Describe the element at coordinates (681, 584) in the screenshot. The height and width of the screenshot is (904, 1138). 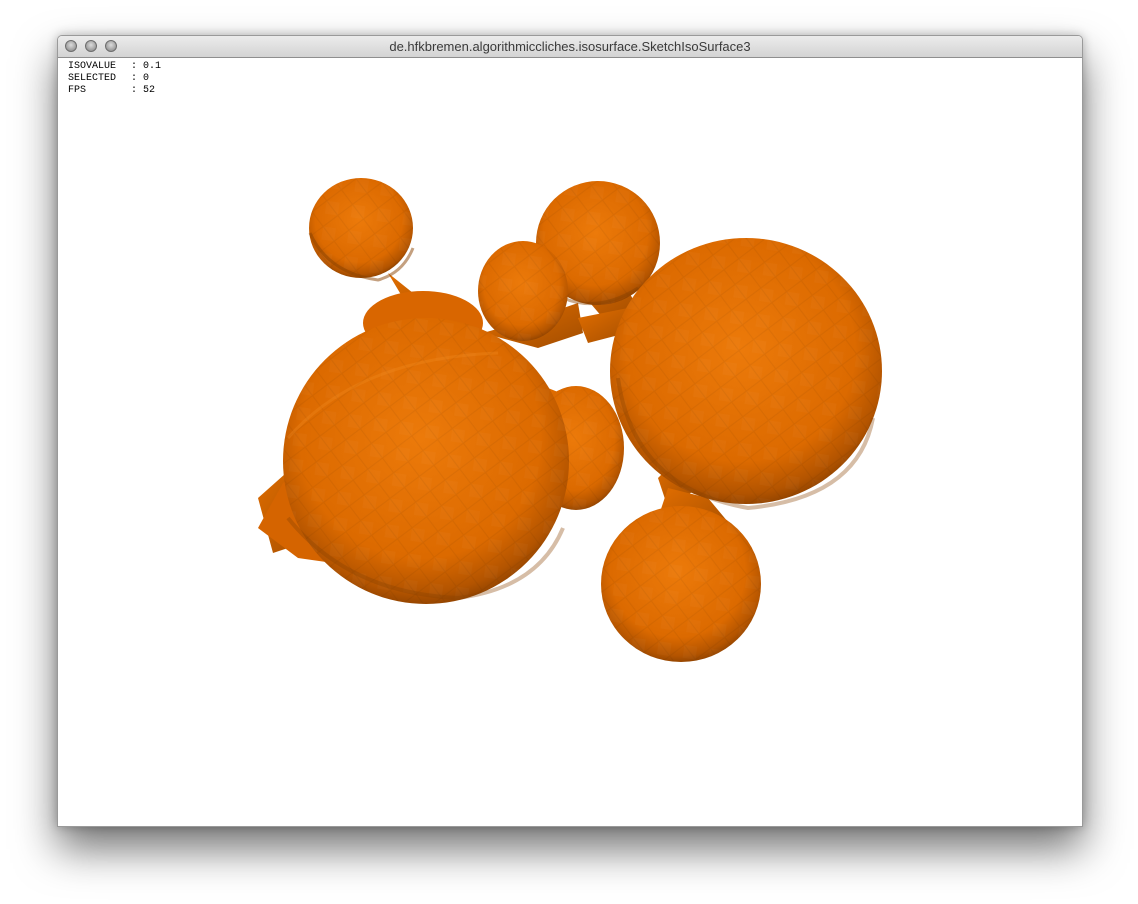
I see `blob-bottom-right` at that location.